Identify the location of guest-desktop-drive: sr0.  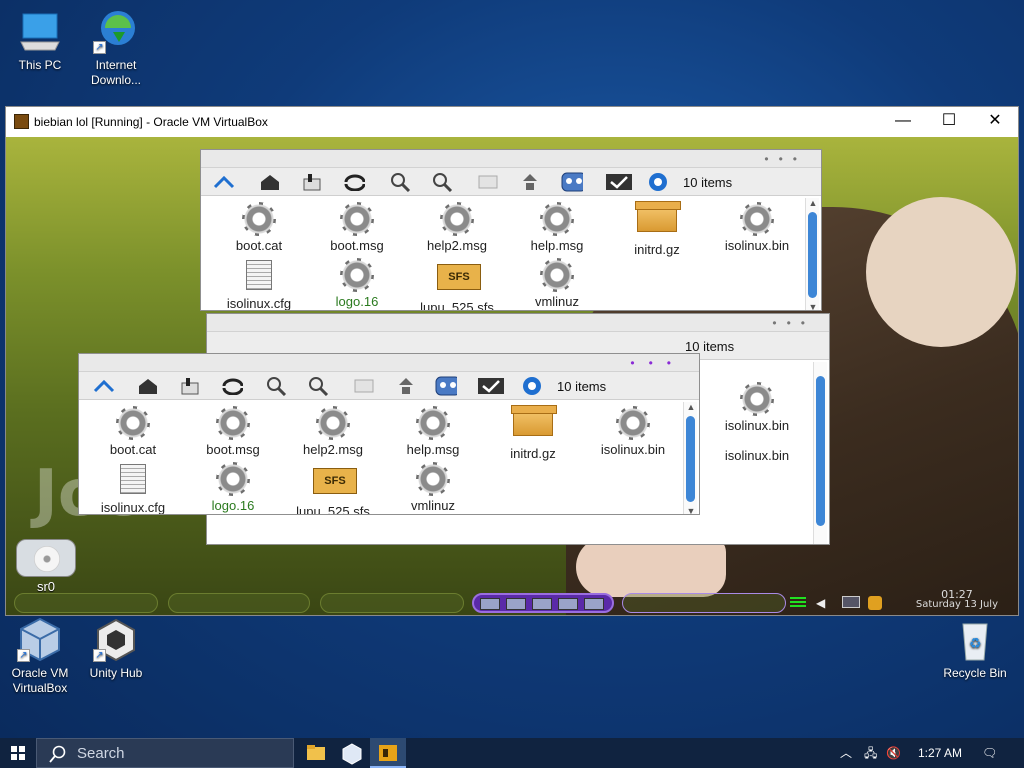
(46, 566).